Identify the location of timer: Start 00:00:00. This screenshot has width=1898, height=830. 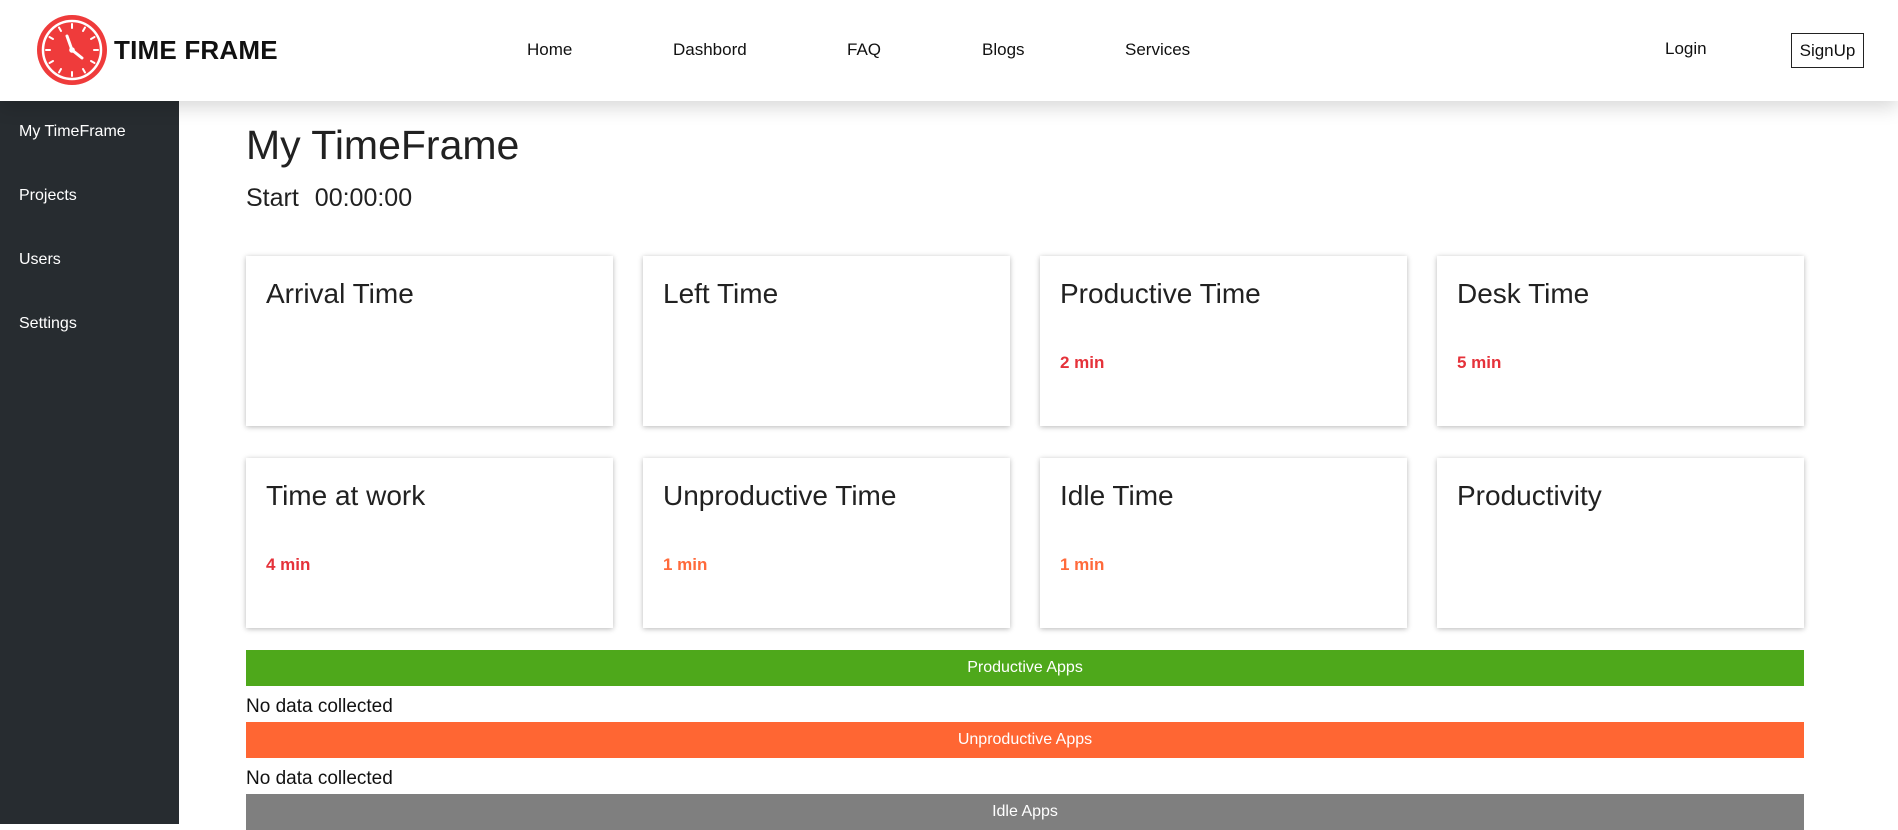
(329, 198).